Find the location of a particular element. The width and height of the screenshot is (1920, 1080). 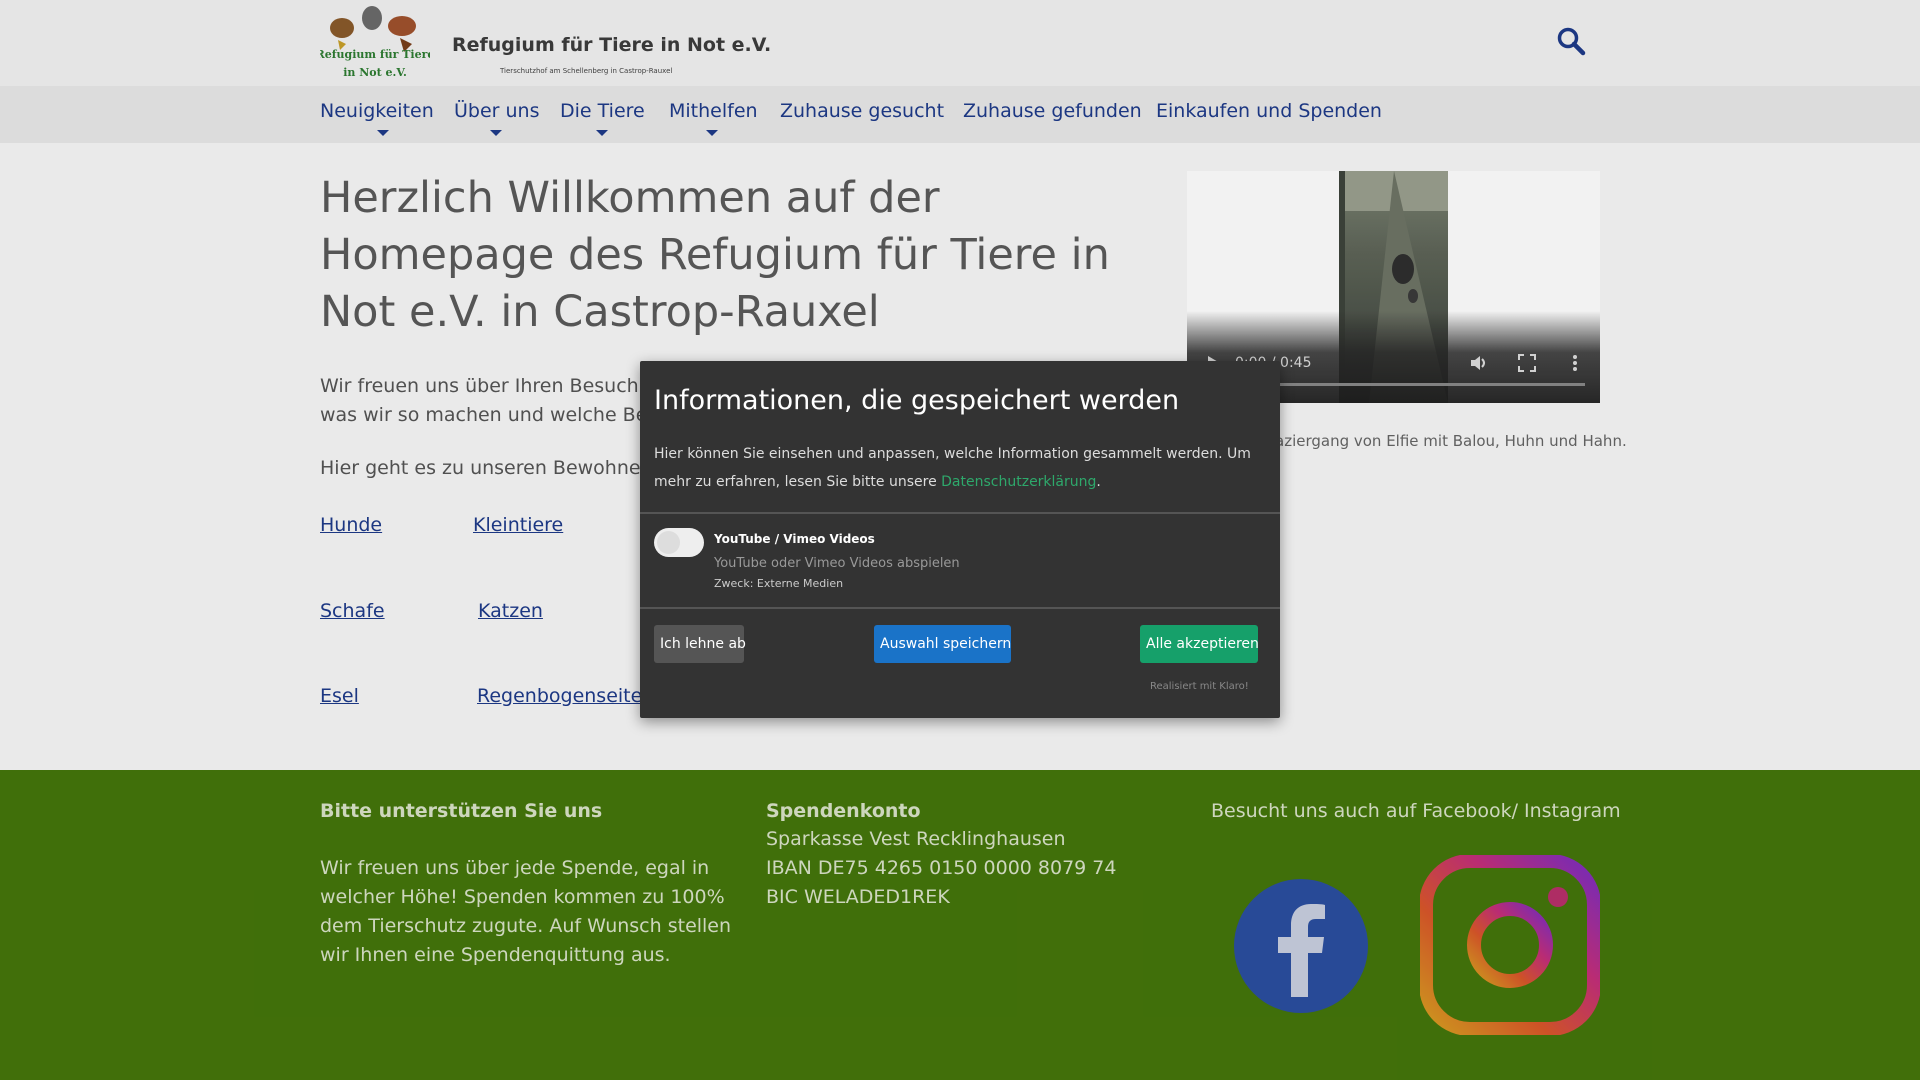

decline-button: Ich lehne ab is located at coordinates (700, 644).